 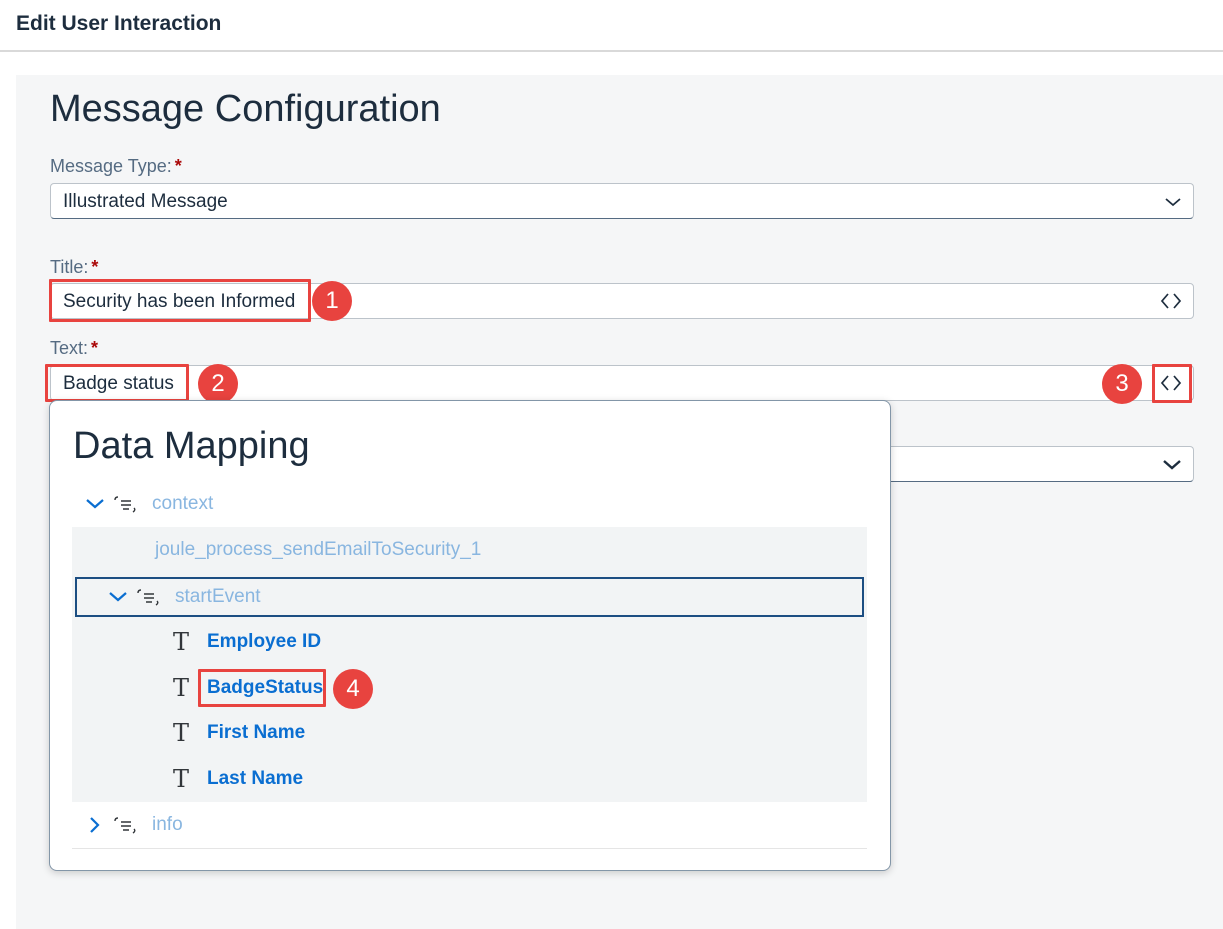 What do you see at coordinates (264, 641) in the screenshot?
I see `tree-leaf-label: Employee ID` at bounding box center [264, 641].